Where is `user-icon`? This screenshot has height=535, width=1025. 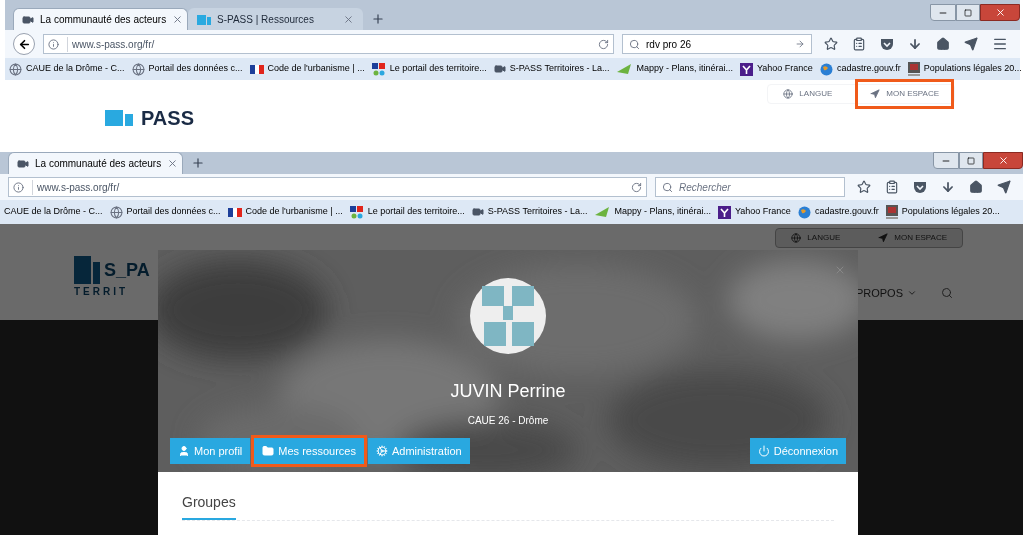
user-icon is located at coordinates (184, 451).